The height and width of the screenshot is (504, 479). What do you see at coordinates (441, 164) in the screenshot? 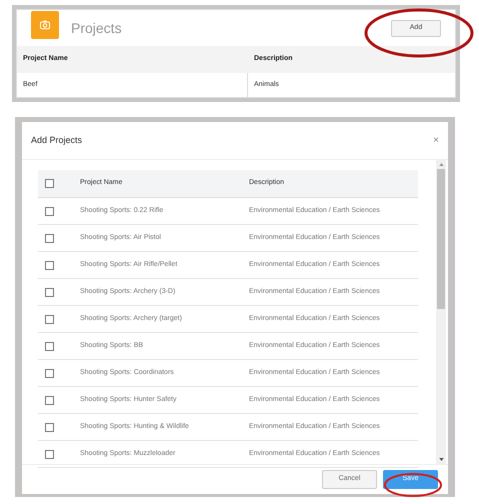
I see `scroll-up-icon` at bounding box center [441, 164].